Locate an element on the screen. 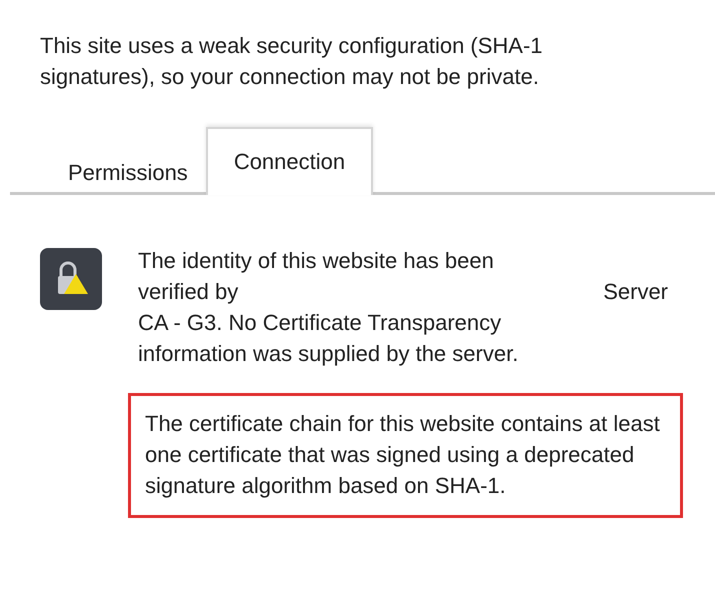 The height and width of the screenshot is (609, 715). lock-warning-icon is located at coordinates (71, 279).